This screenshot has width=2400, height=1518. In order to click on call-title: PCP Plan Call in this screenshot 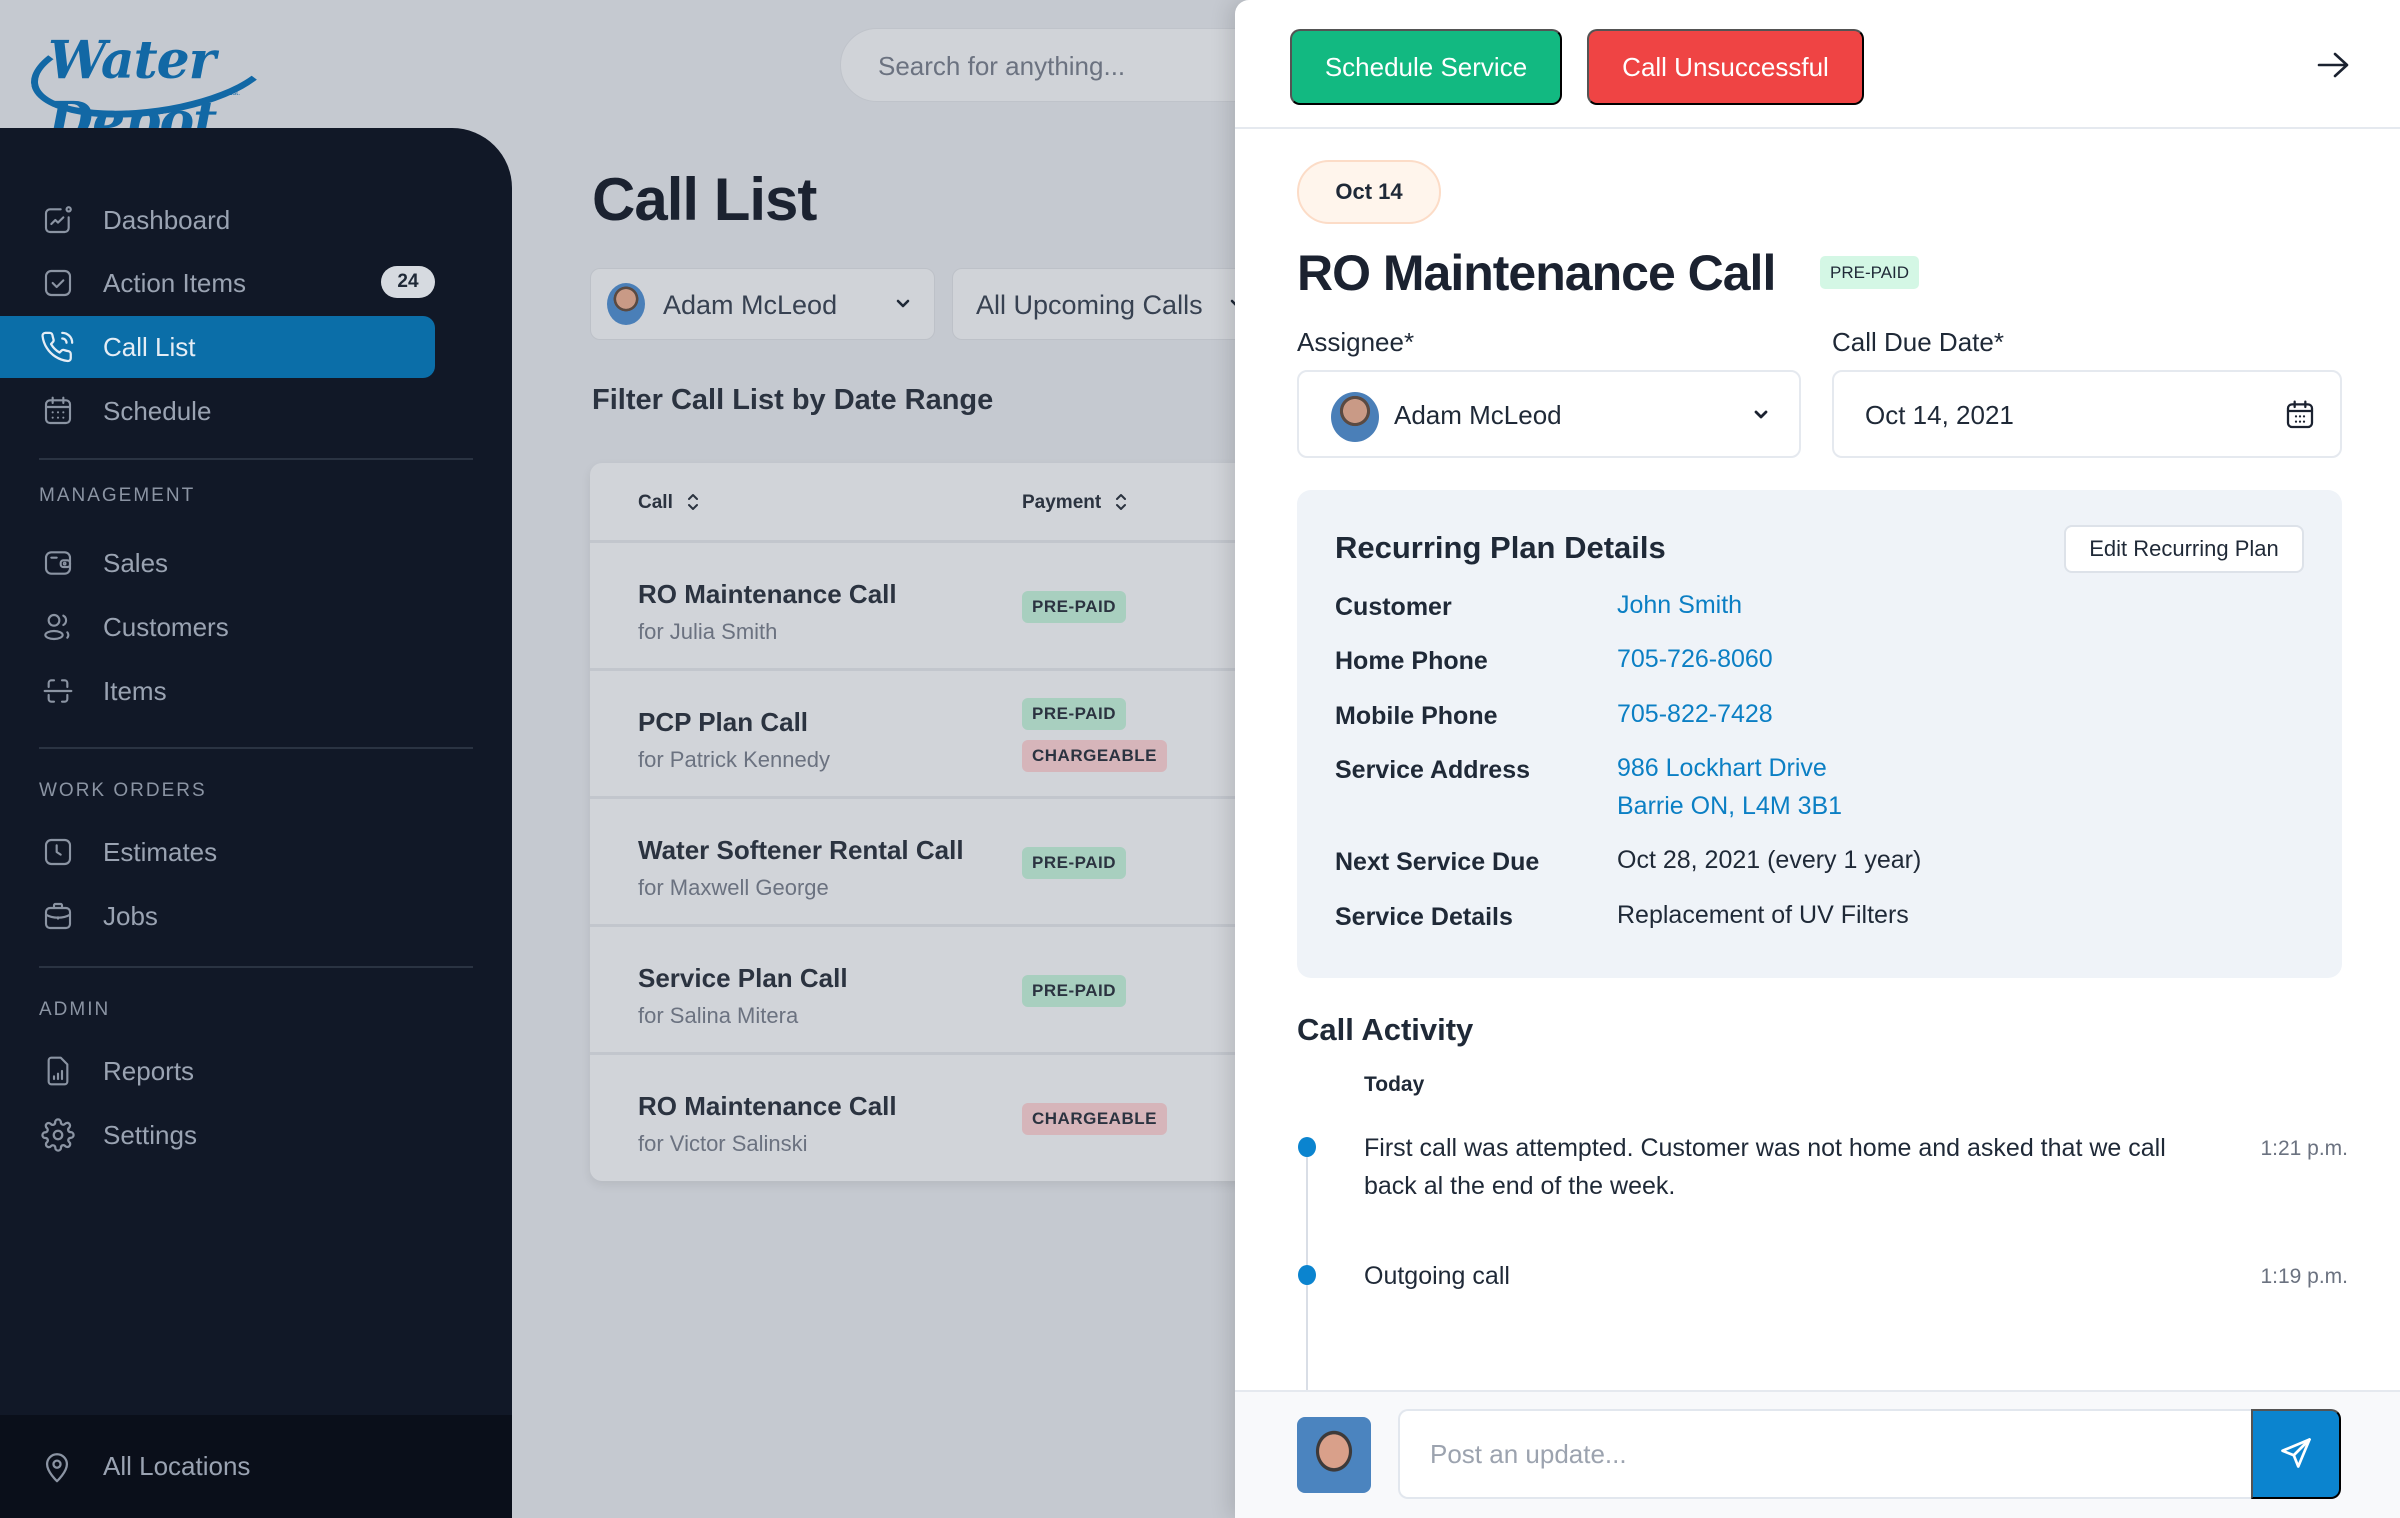, I will do `click(723, 722)`.